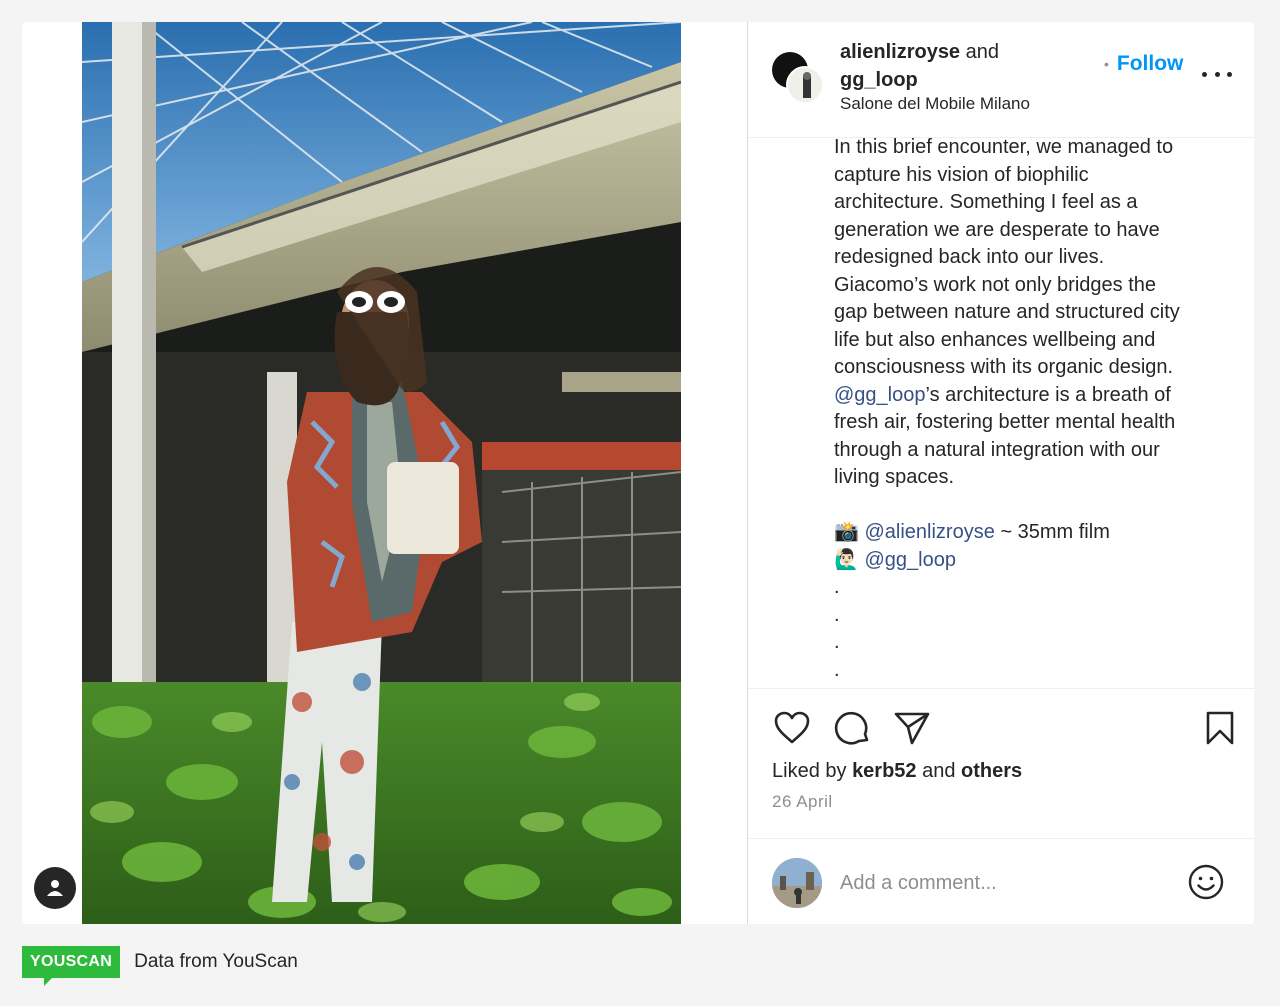  What do you see at coordinates (1220, 728) in the screenshot?
I see `bookmark-icon` at bounding box center [1220, 728].